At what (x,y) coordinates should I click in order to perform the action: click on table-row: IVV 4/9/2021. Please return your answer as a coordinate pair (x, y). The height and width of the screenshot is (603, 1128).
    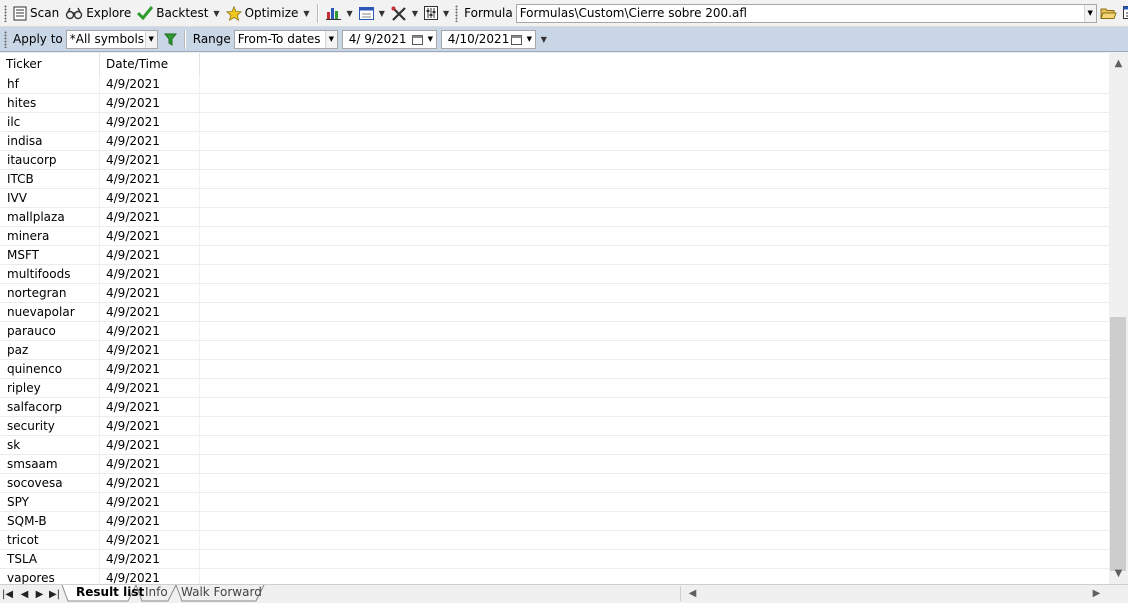
    Looking at the image, I should click on (554, 198).